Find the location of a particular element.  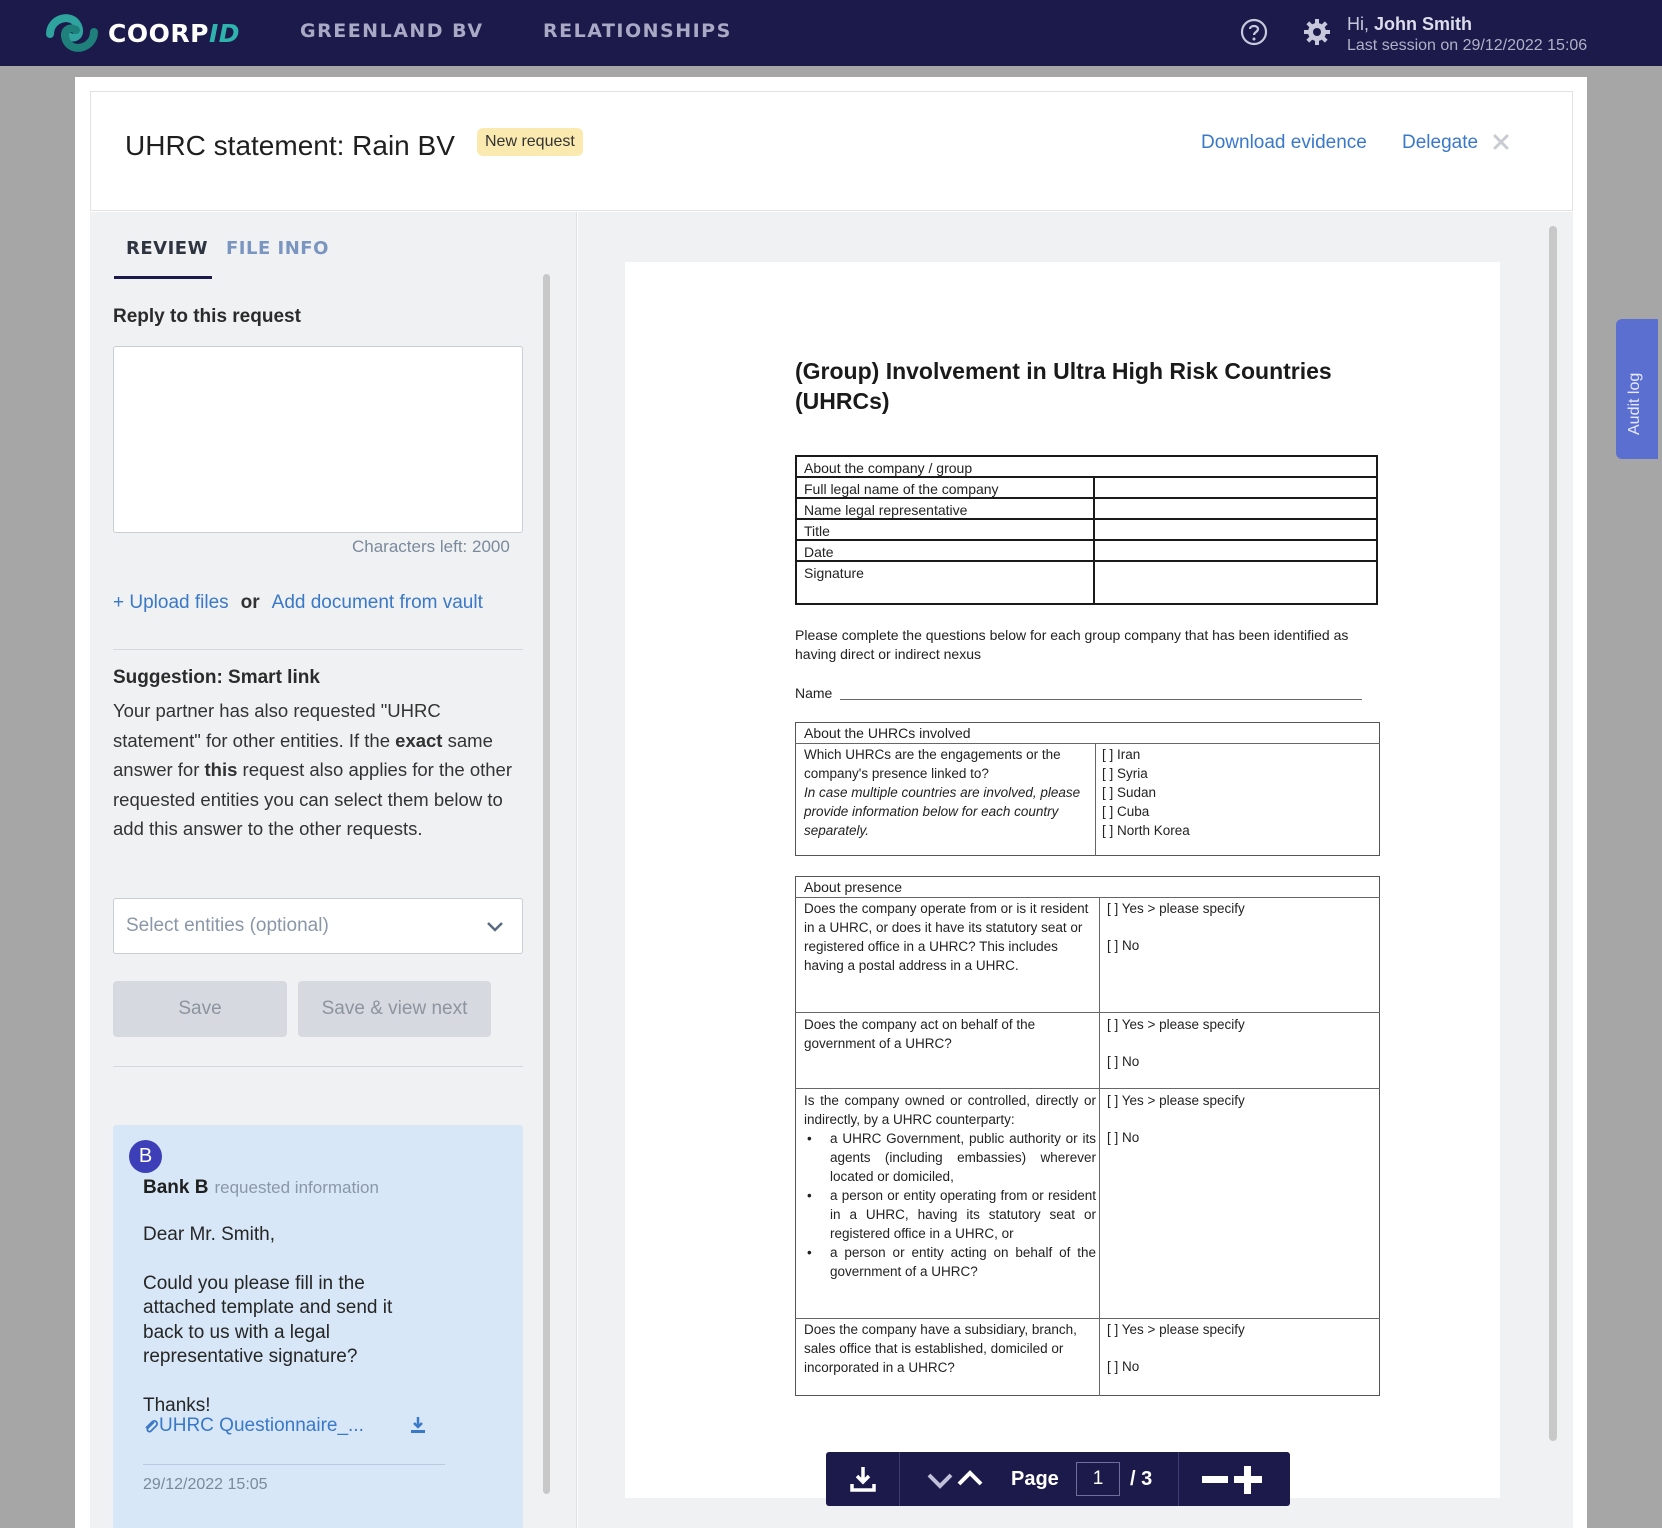

last-session: Last session on 29/12/2022 15:06 is located at coordinates (1467, 45).